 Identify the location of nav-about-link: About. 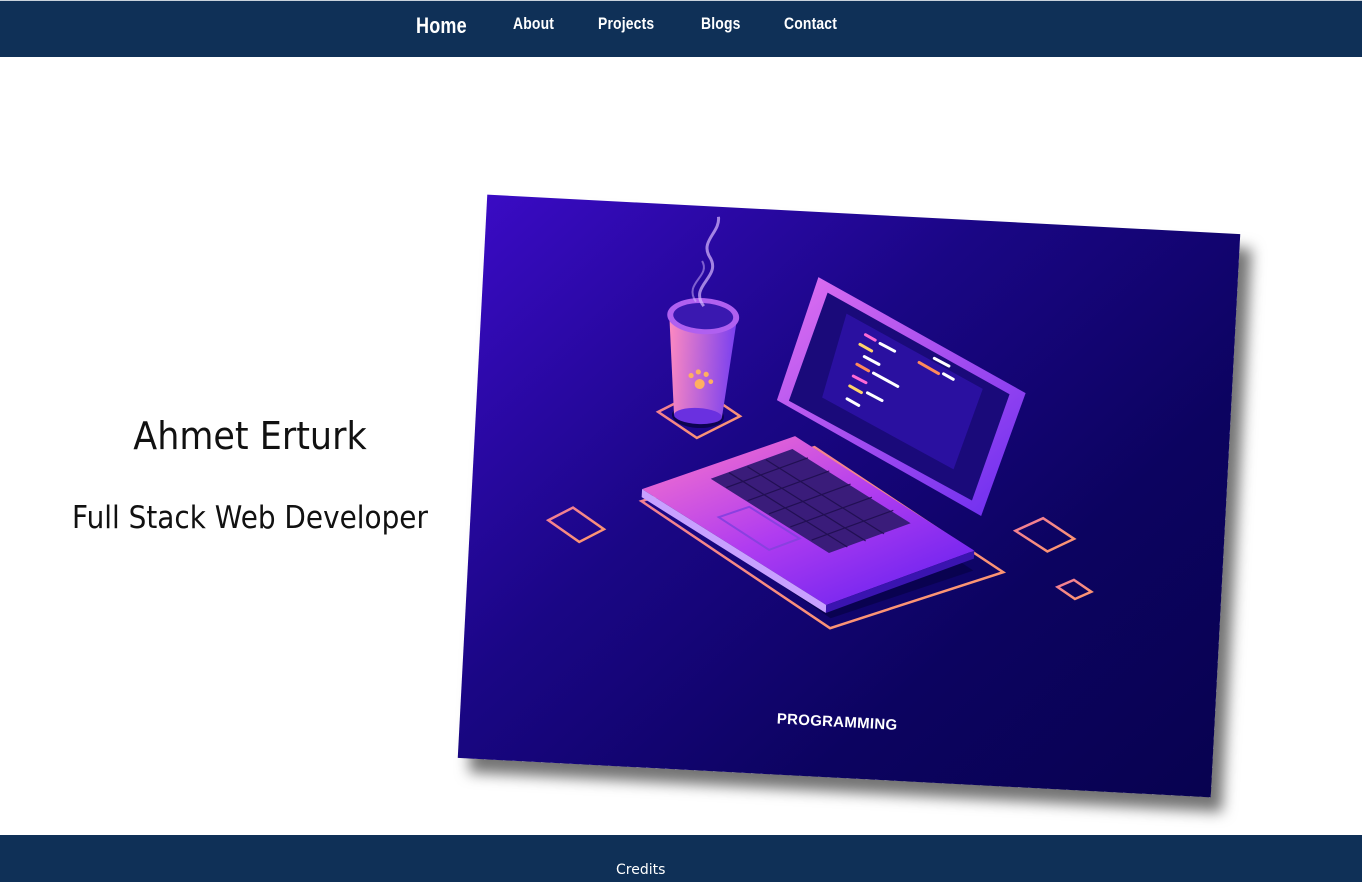
(533, 24).